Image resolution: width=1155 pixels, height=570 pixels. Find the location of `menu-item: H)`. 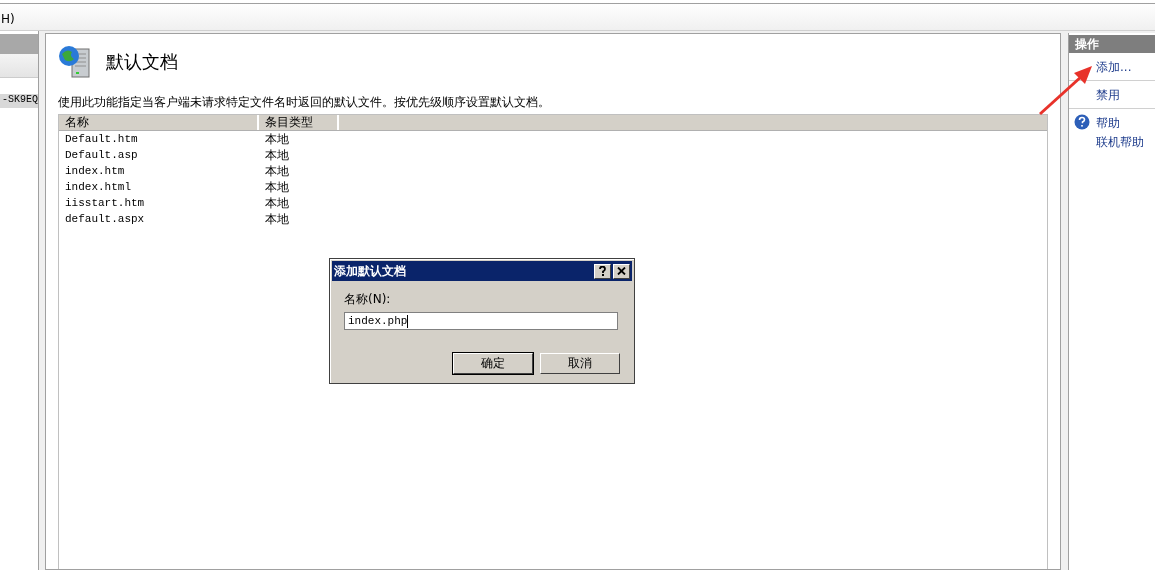

menu-item: H) is located at coordinates (8, 19).